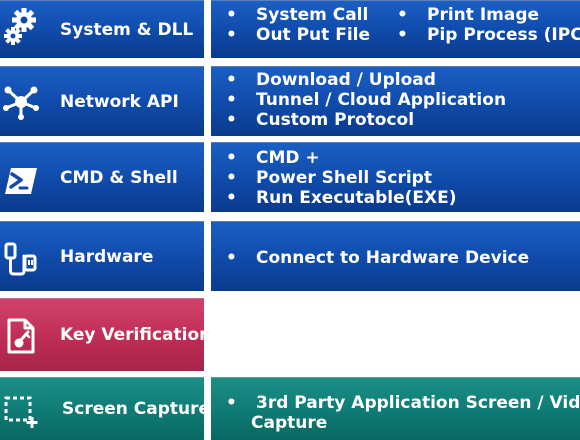 This screenshot has height=440, width=580. I want to click on list-item: Pip Process (IPC), so click(481, 35).